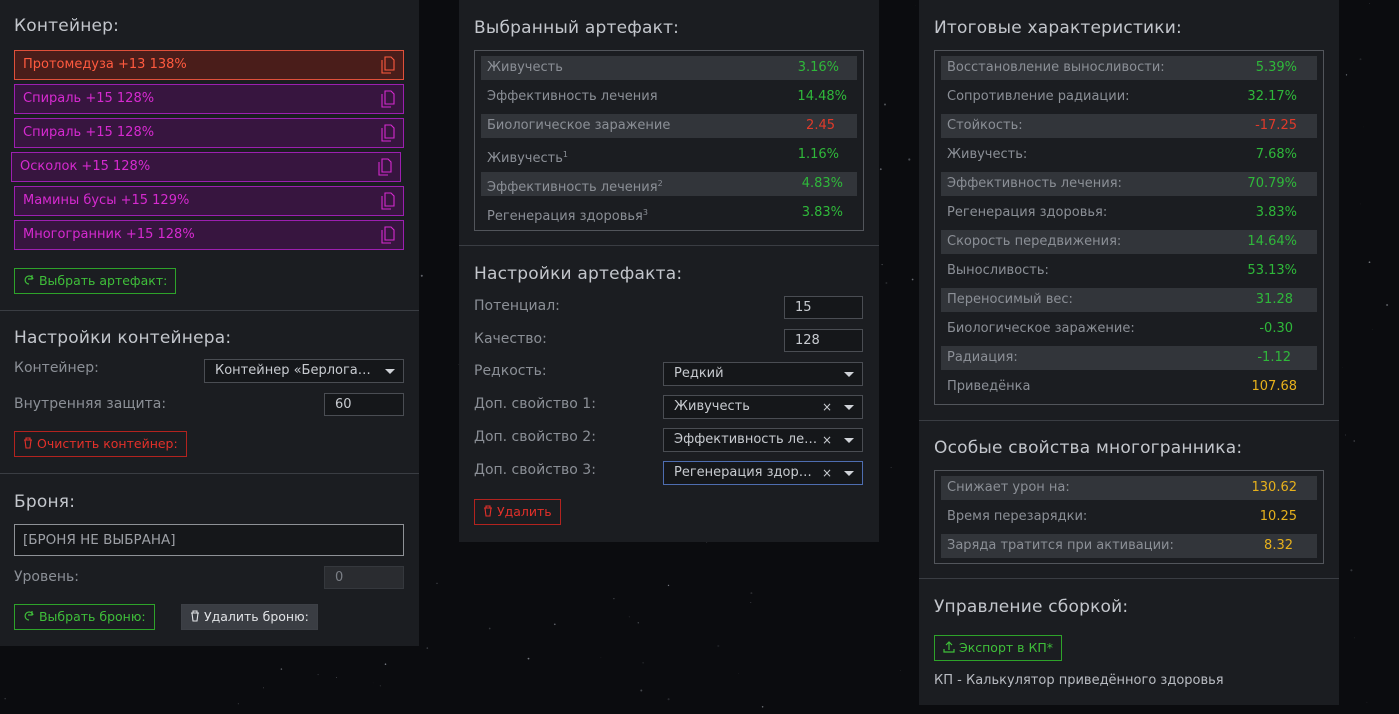 Image resolution: width=1399 pixels, height=714 pixels. What do you see at coordinates (1274, 357) in the screenshot?
I see `stat-value: -1.12` at bounding box center [1274, 357].